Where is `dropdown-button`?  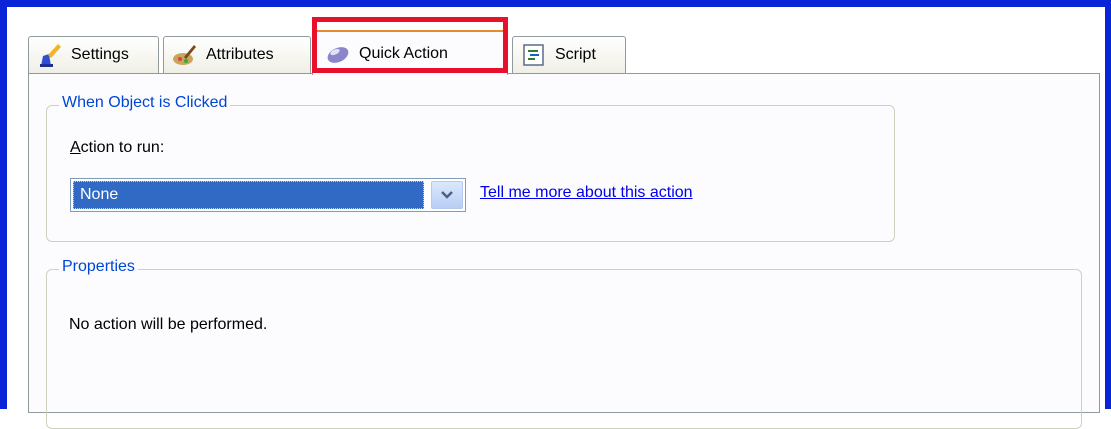
dropdown-button is located at coordinates (447, 195).